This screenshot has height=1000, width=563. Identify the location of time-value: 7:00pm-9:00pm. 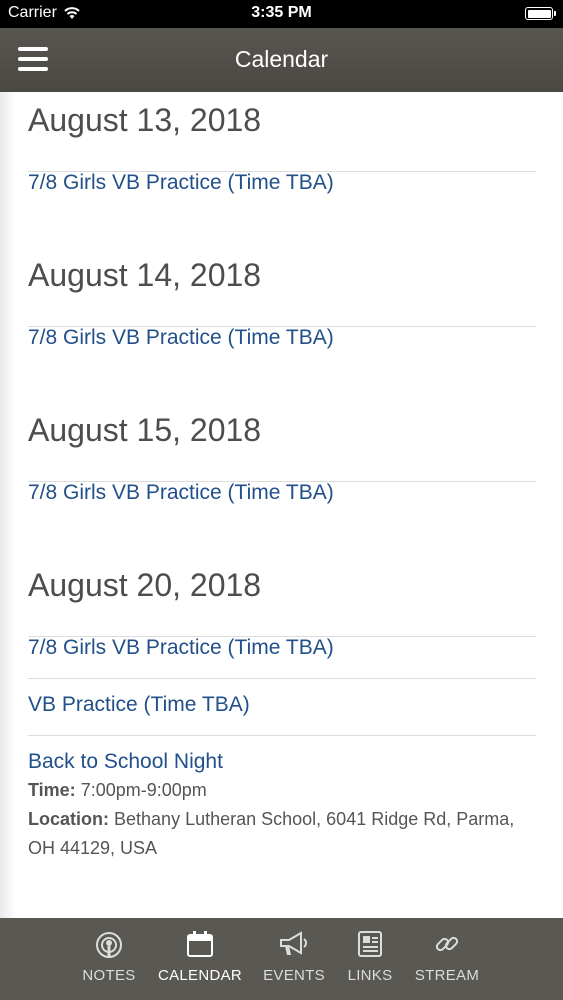
(143, 790).